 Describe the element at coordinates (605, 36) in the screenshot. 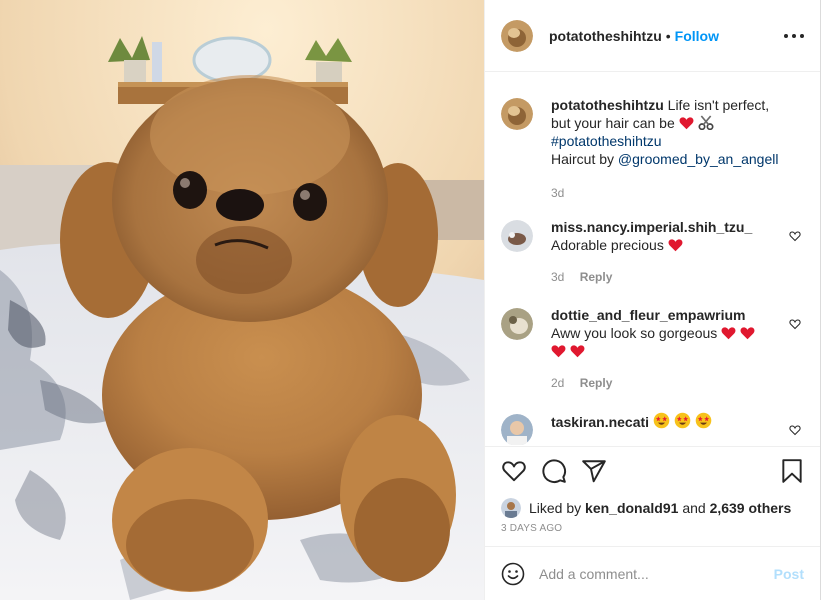

I see `author-username: potatotheshihtzu` at that location.